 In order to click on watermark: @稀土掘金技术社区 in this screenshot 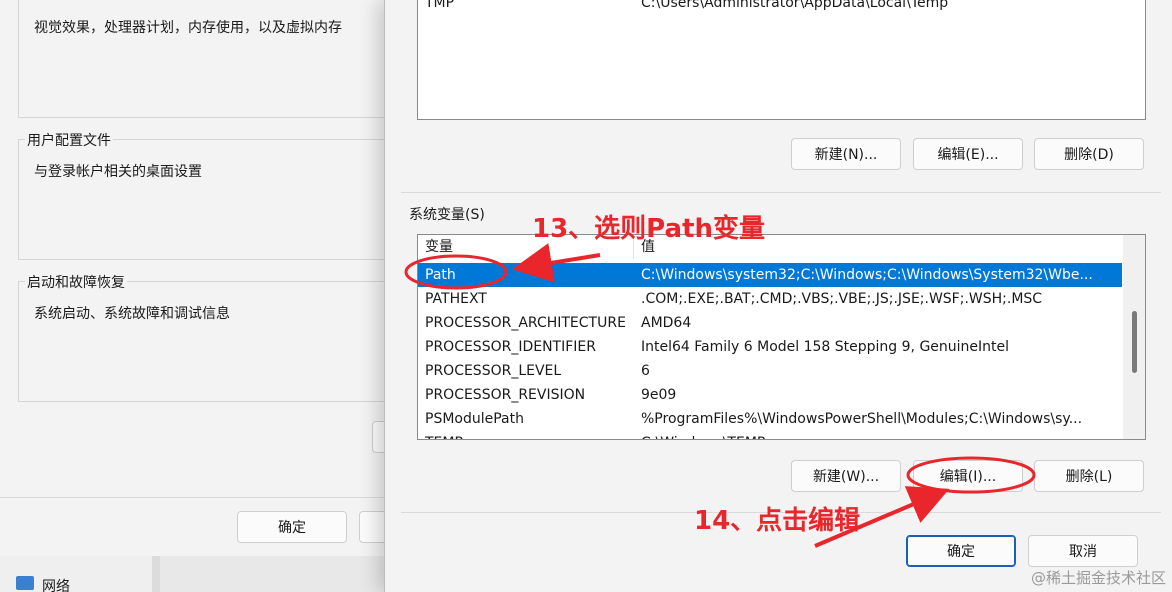, I will do `click(1098, 578)`.